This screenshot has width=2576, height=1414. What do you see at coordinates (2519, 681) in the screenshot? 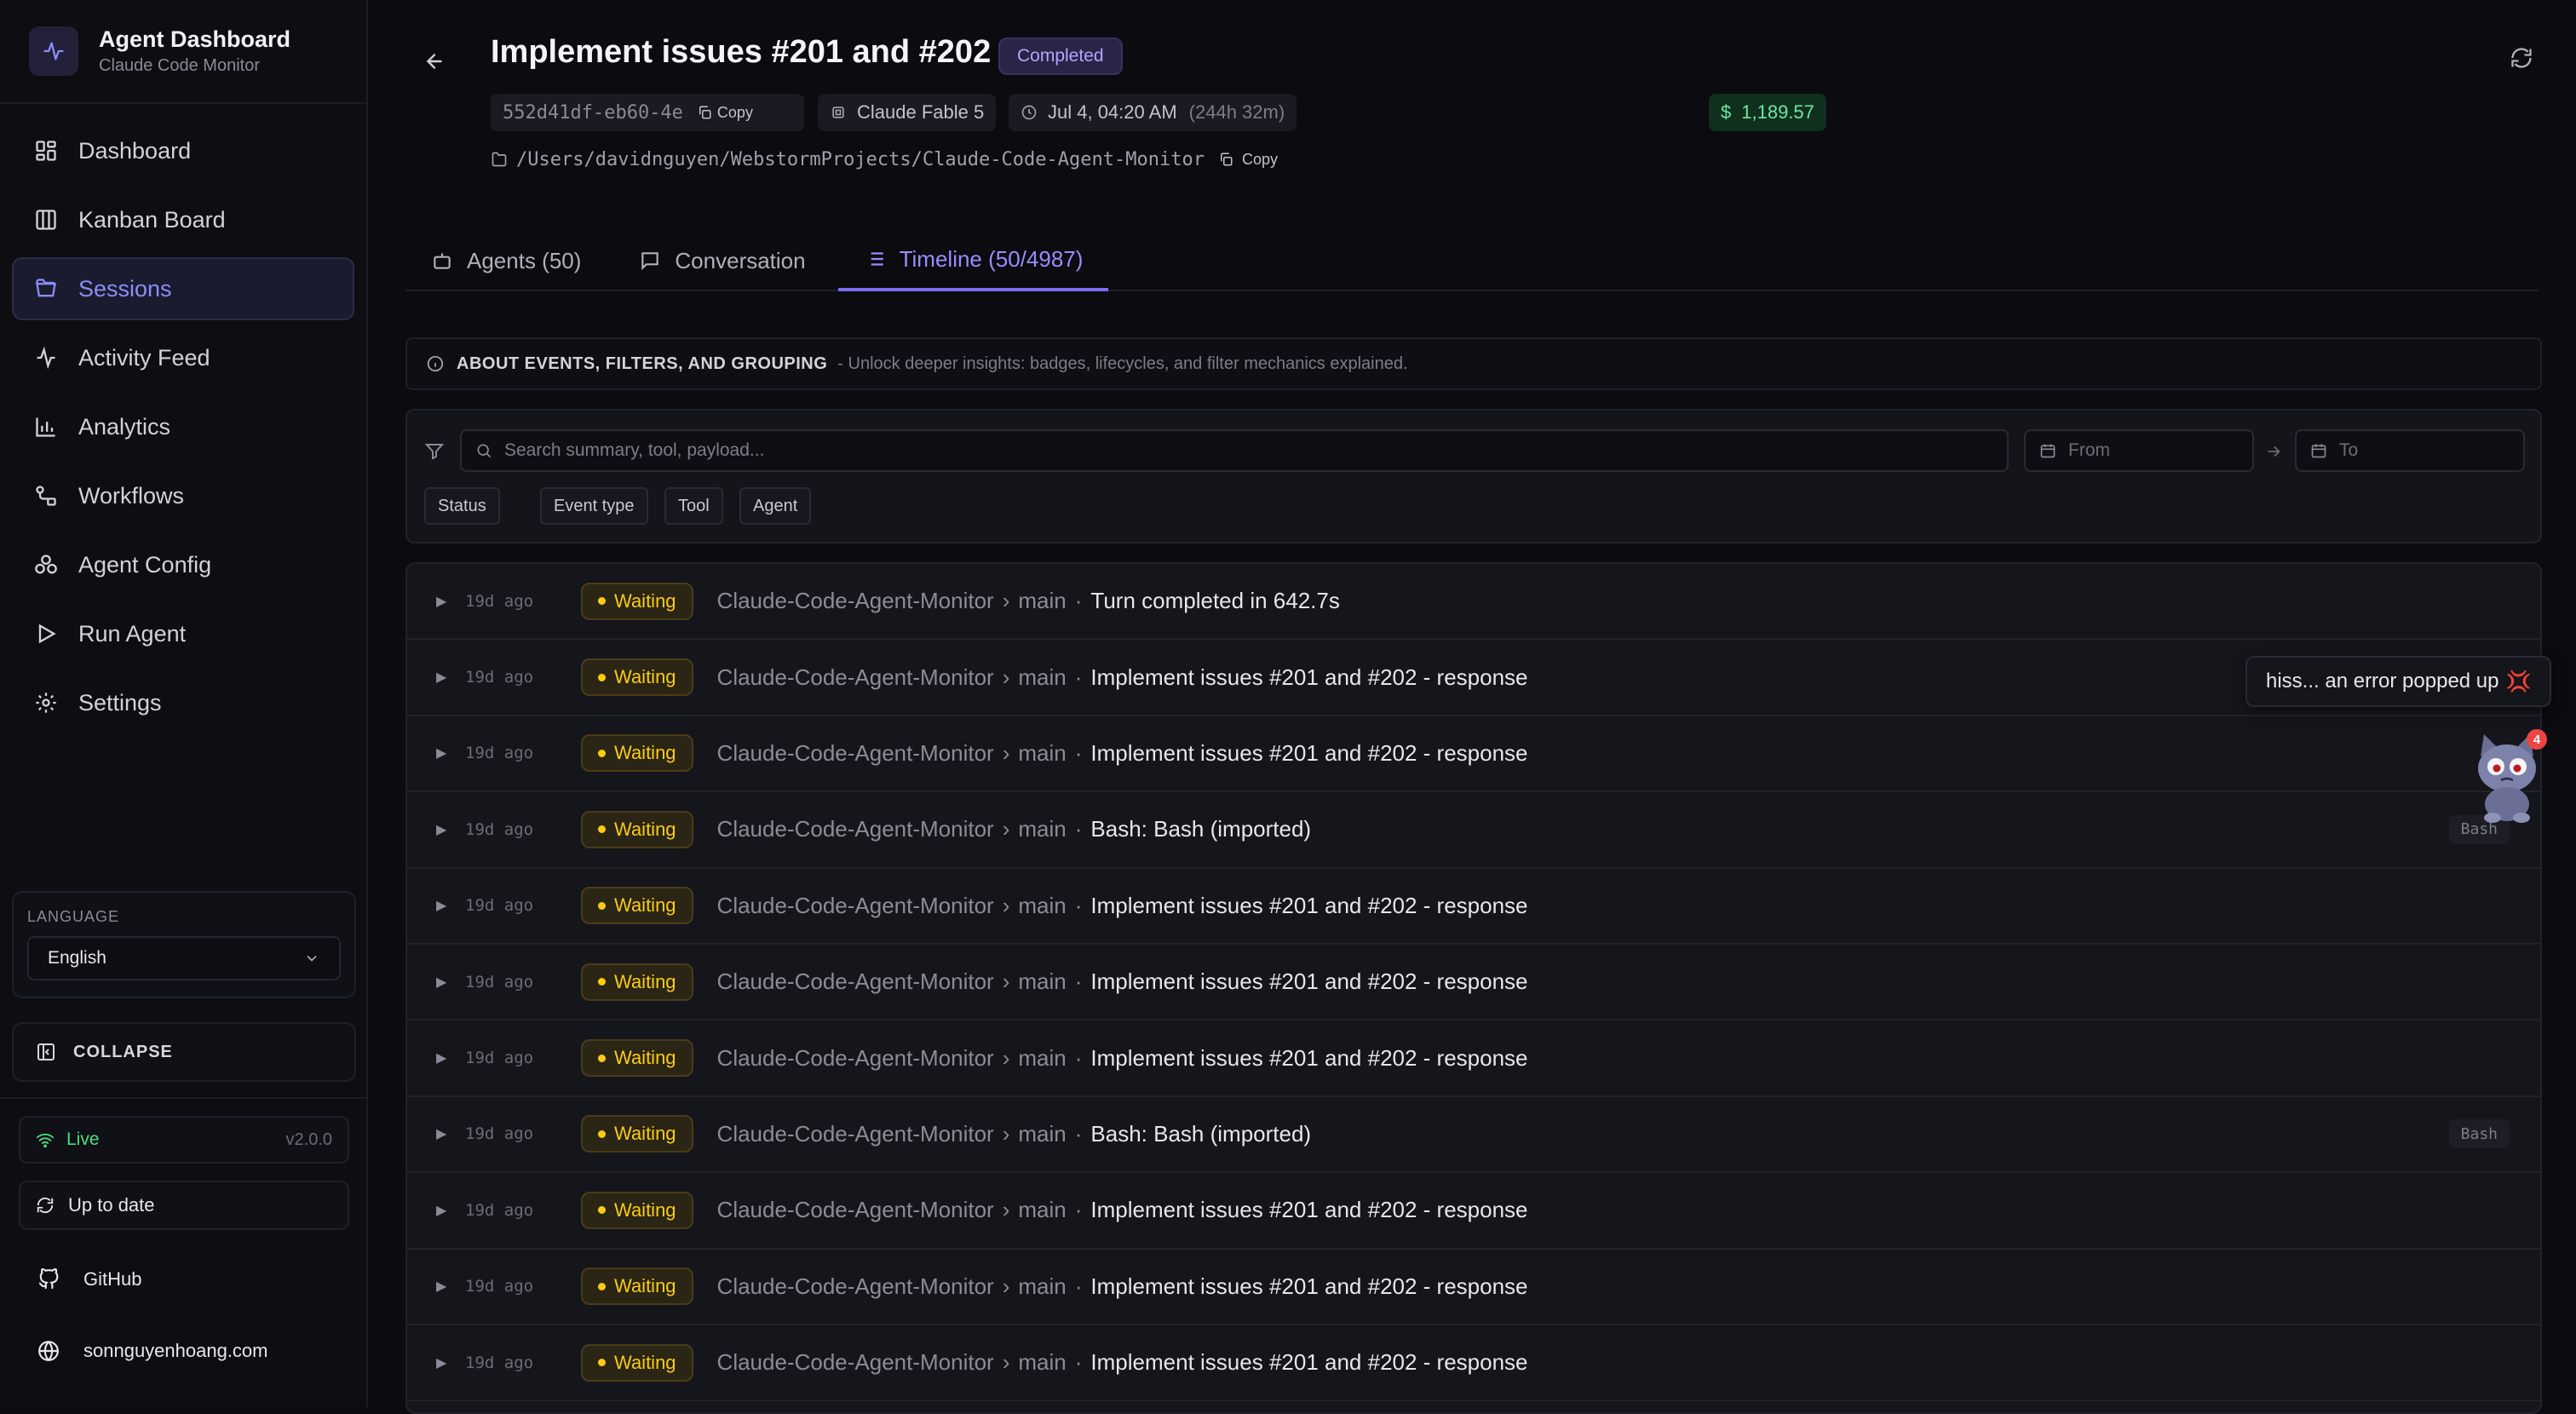
I see `anger-burst-icon: 💢` at bounding box center [2519, 681].